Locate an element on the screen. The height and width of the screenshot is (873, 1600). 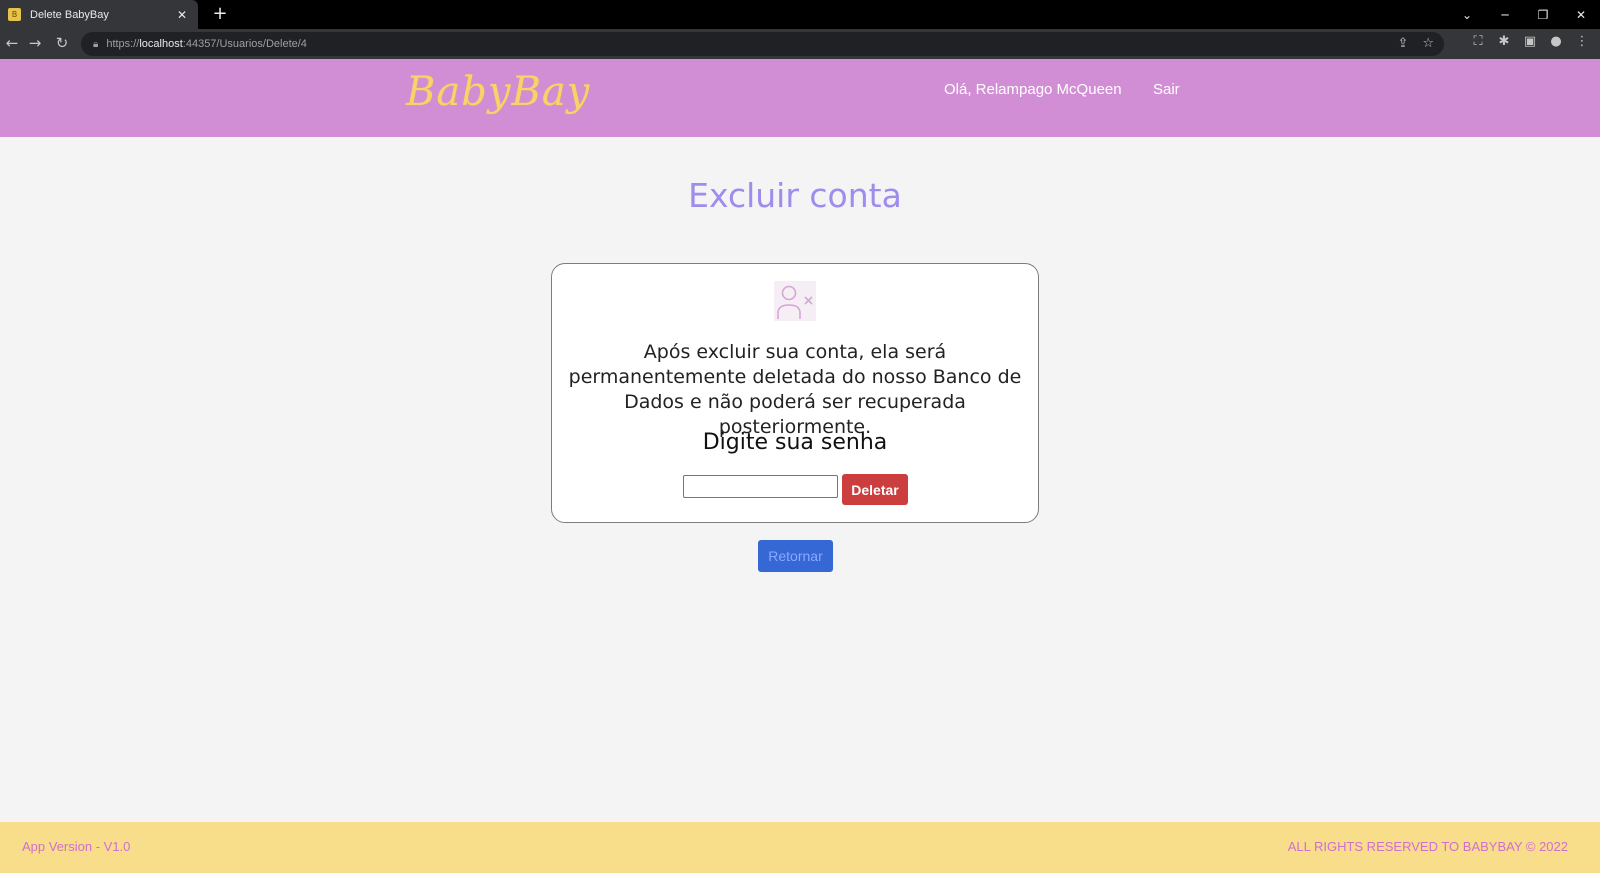
reload-icon: ↻ is located at coordinates (62, 43).